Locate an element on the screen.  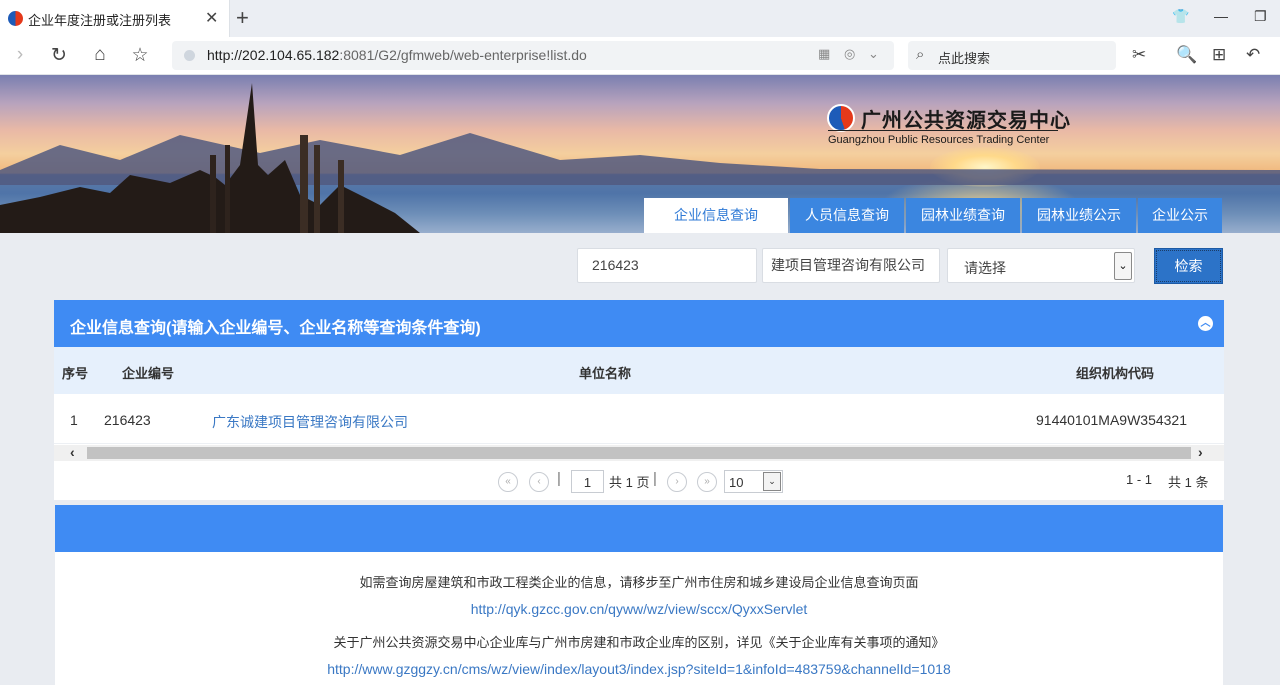
undo-icon: ↶ is located at coordinates (1253, 55).